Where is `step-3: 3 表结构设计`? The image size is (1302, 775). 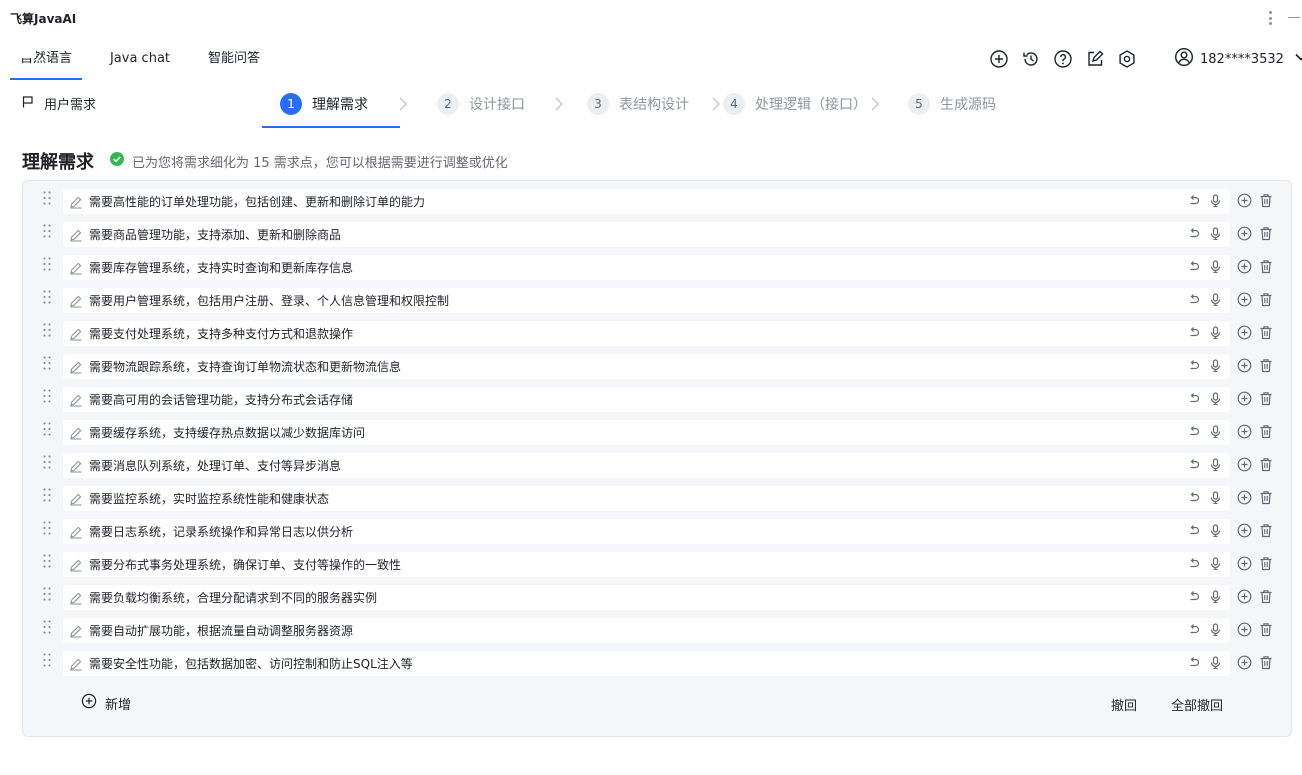 step-3: 3 表结构设计 is located at coordinates (638, 104).